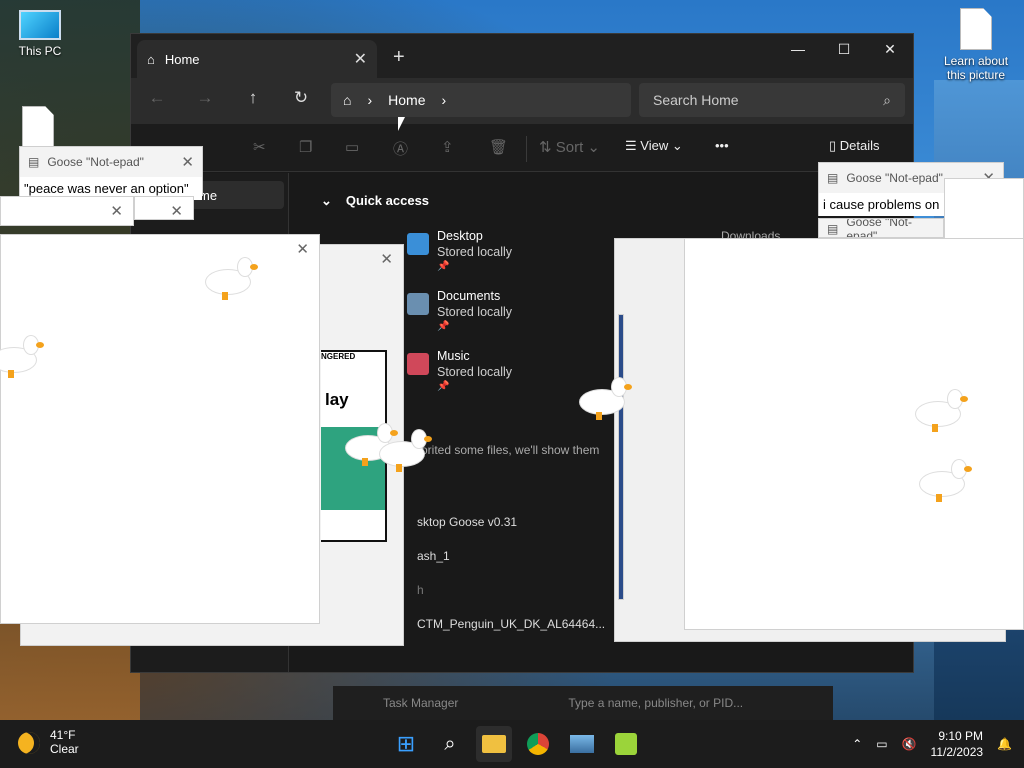 The width and height of the screenshot is (1024, 768). I want to click on search-box: Search Home ⌕, so click(772, 100).